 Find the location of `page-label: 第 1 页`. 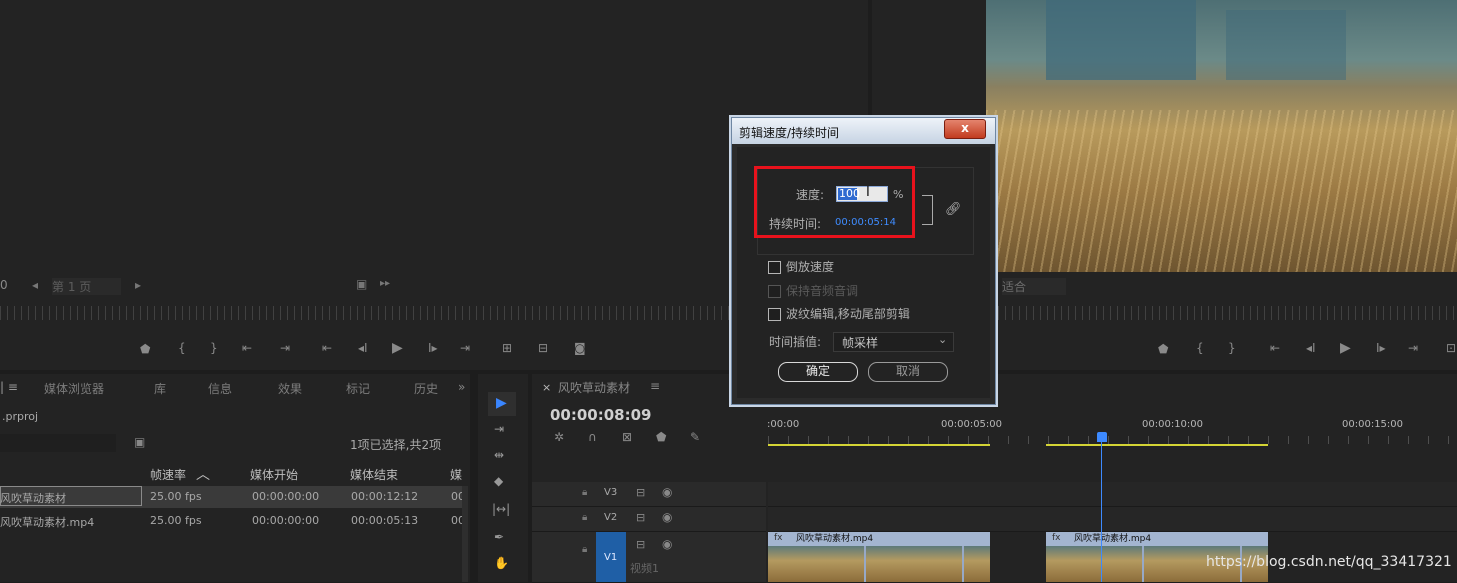

page-label: 第 1 页 is located at coordinates (87, 286).